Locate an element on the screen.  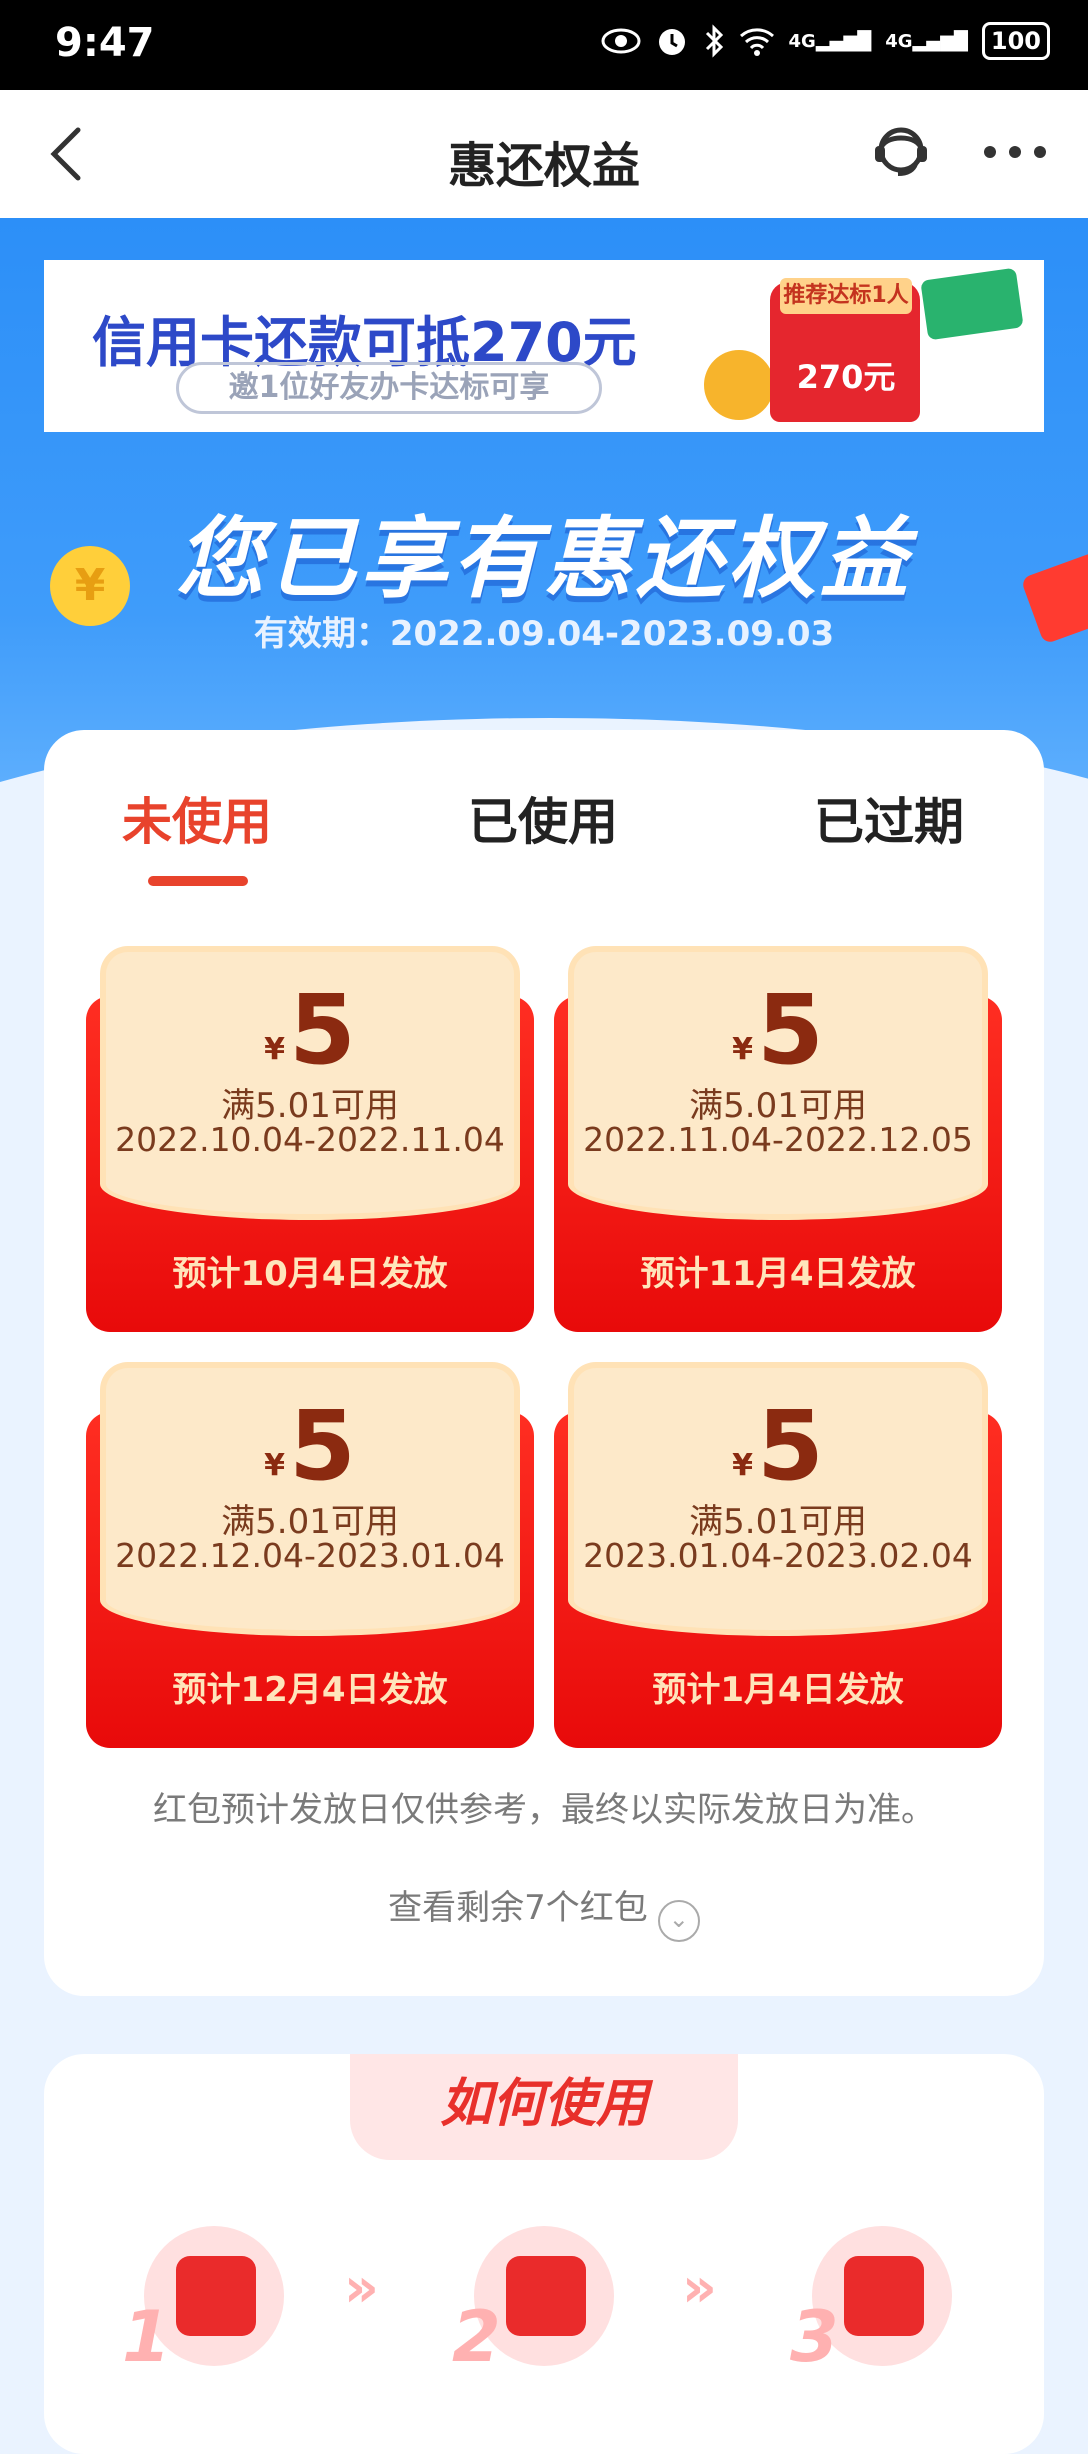
validity-period: 有效期：2022.09.04-2023.09.03 is located at coordinates (544, 634).